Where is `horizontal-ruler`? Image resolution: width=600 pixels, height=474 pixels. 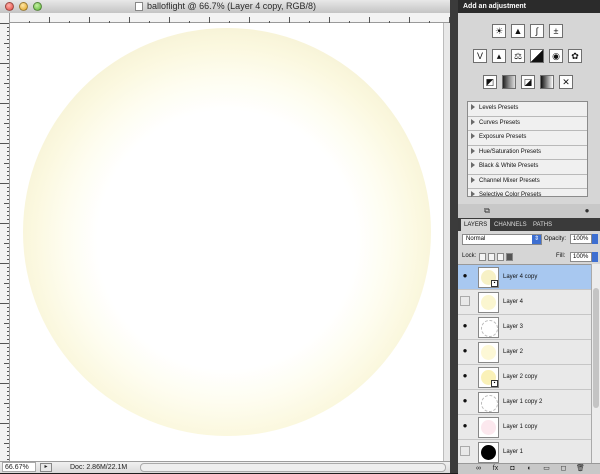
horizontal-ruler is located at coordinates (229, 19).